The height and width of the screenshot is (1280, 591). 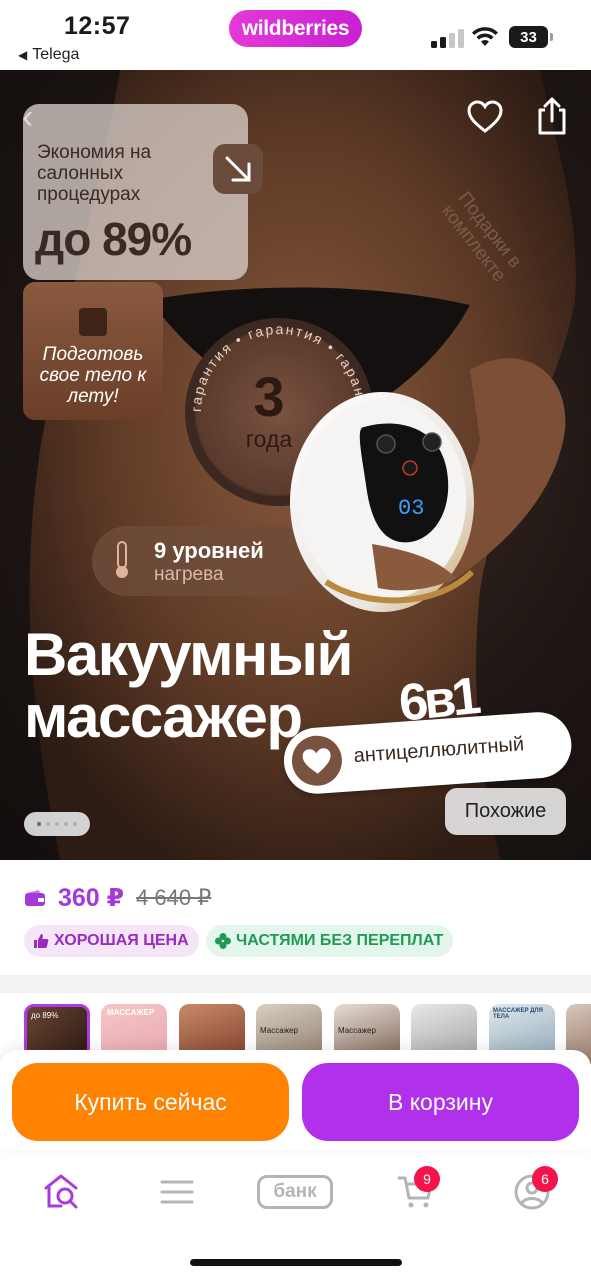 I want to click on good-price-label: ХОРОШАЯ ЦЕНА, so click(x=121, y=940).